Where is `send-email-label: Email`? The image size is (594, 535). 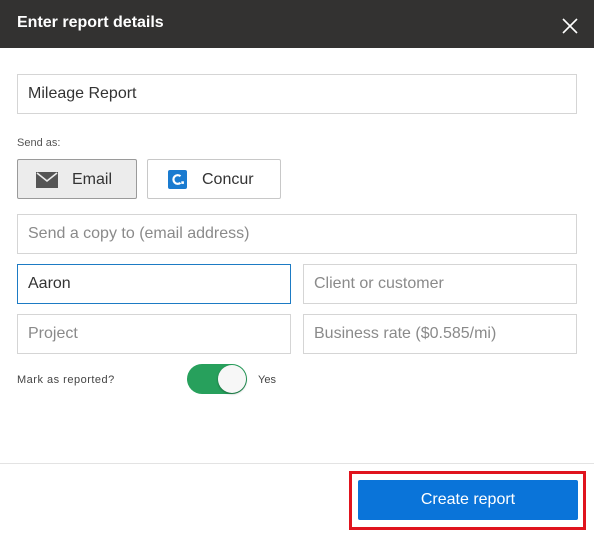 send-email-label: Email is located at coordinates (92, 179).